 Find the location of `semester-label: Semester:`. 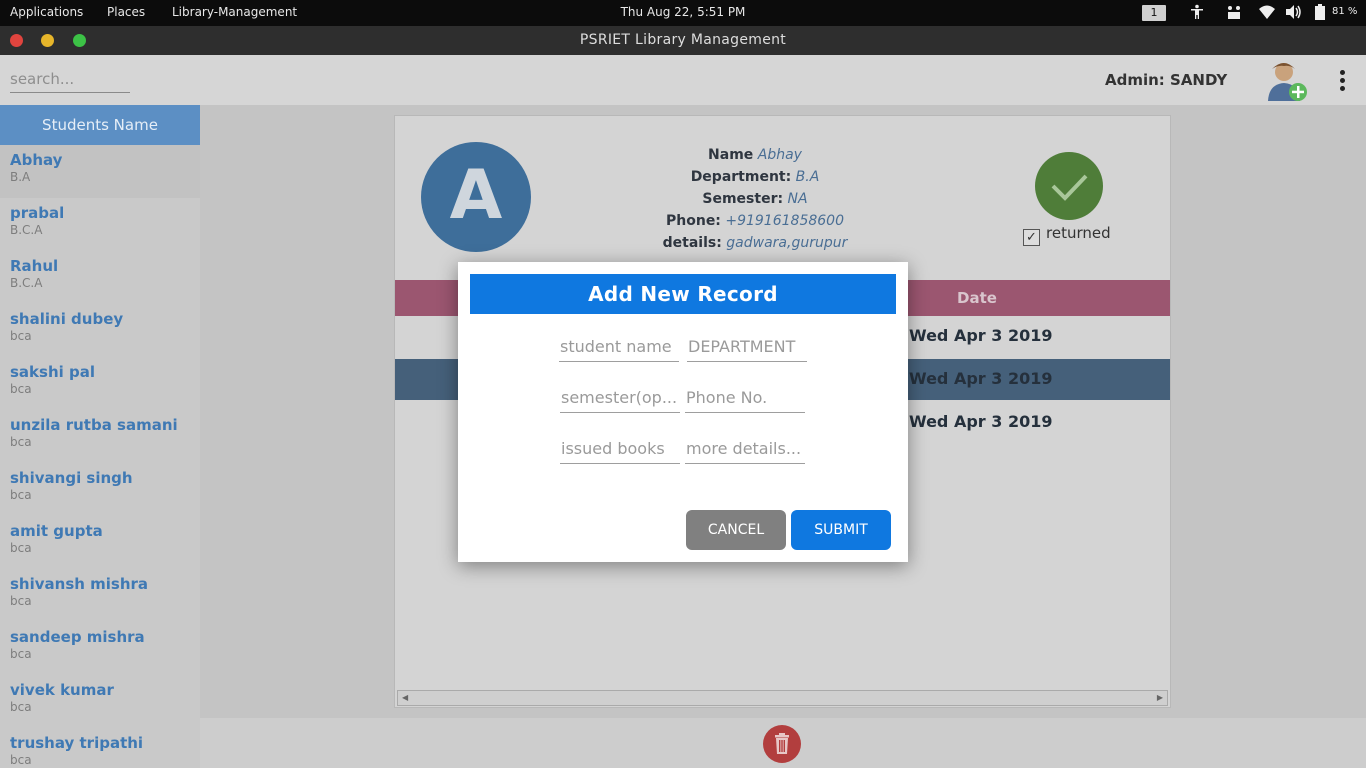

semester-label: Semester: is located at coordinates (743, 199).